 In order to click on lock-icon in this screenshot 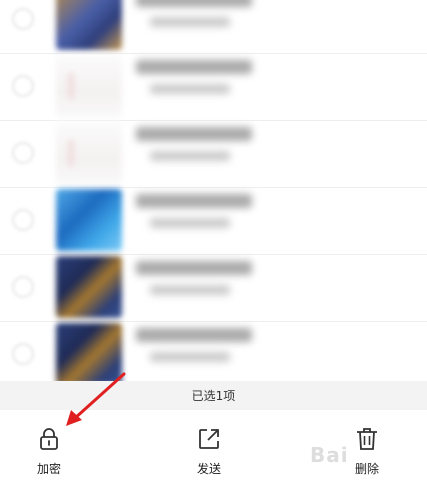, I will do `click(49, 439)`.